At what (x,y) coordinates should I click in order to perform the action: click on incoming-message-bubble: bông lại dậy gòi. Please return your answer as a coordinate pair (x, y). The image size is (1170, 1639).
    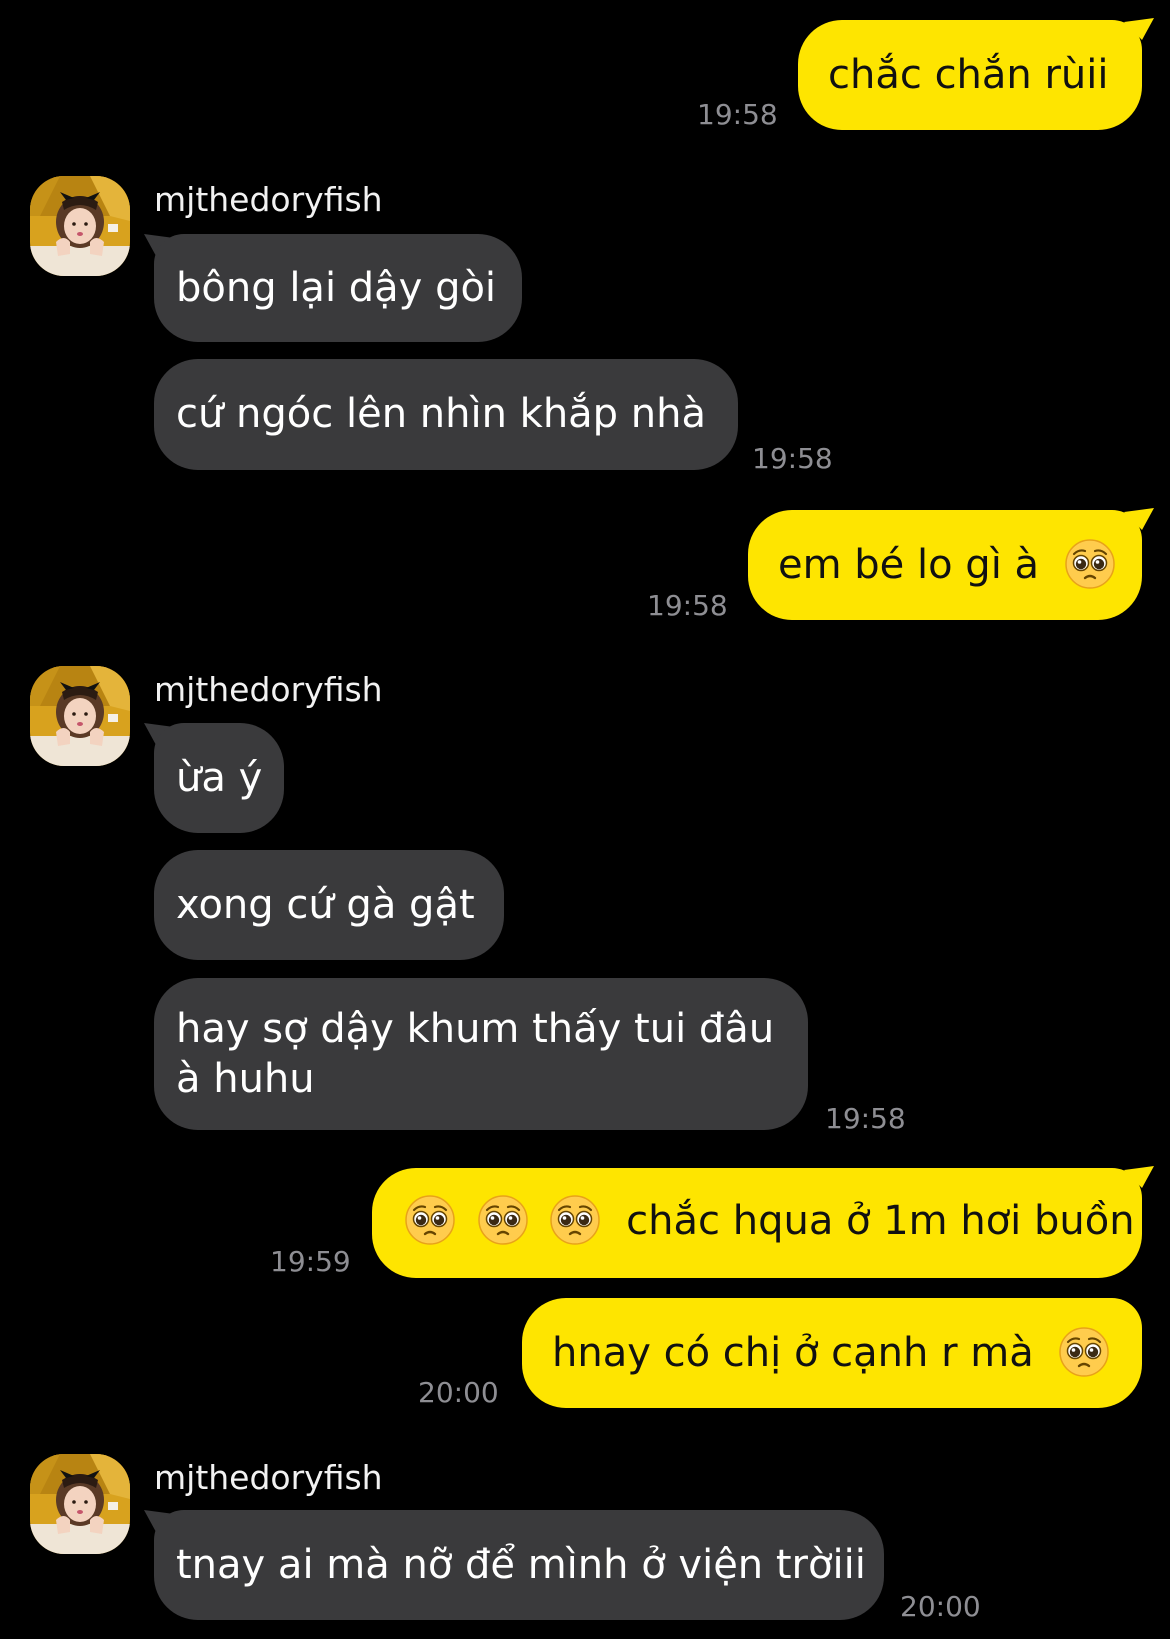
    Looking at the image, I should click on (338, 288).